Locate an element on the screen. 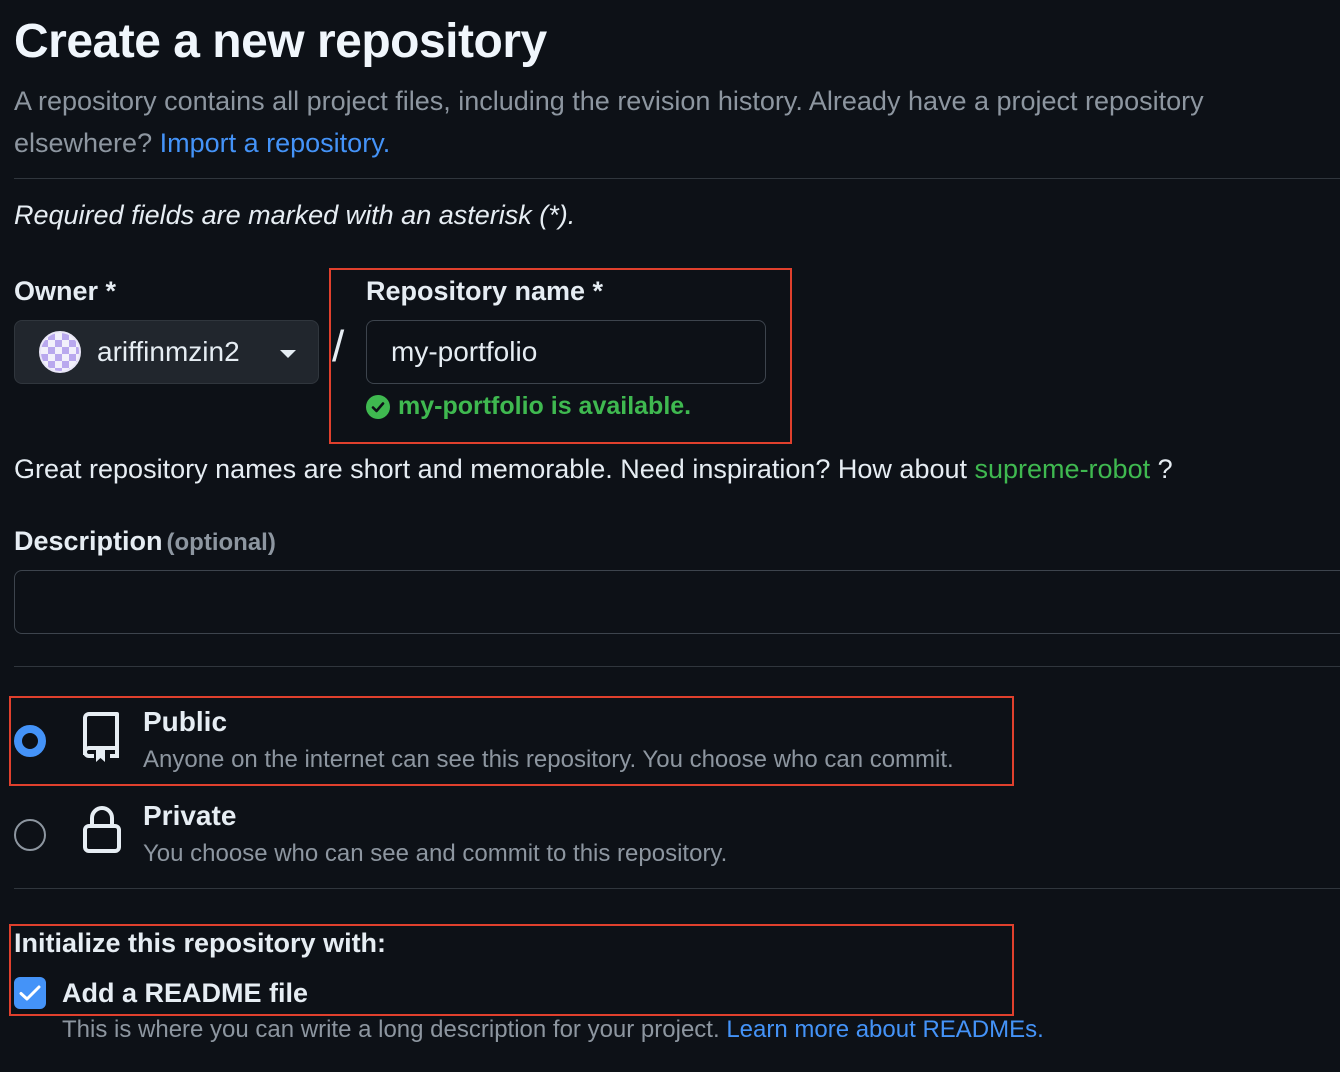 This screenshot has width=1340, height=1072. public-title: Public is located at coordinates (185, 721).